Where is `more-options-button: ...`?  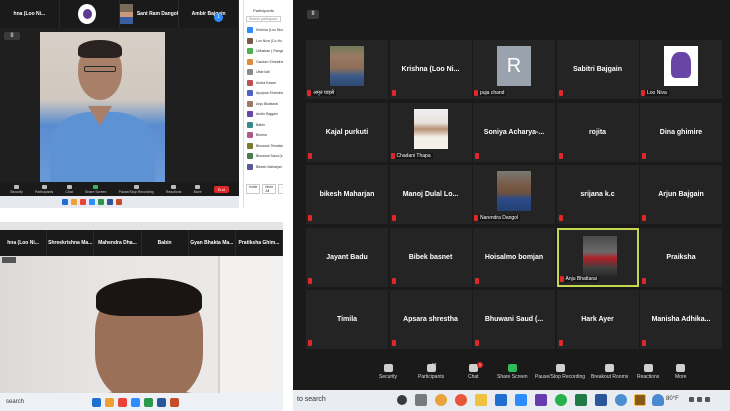 more-options-button: ... is located at coordinates (280, 189).